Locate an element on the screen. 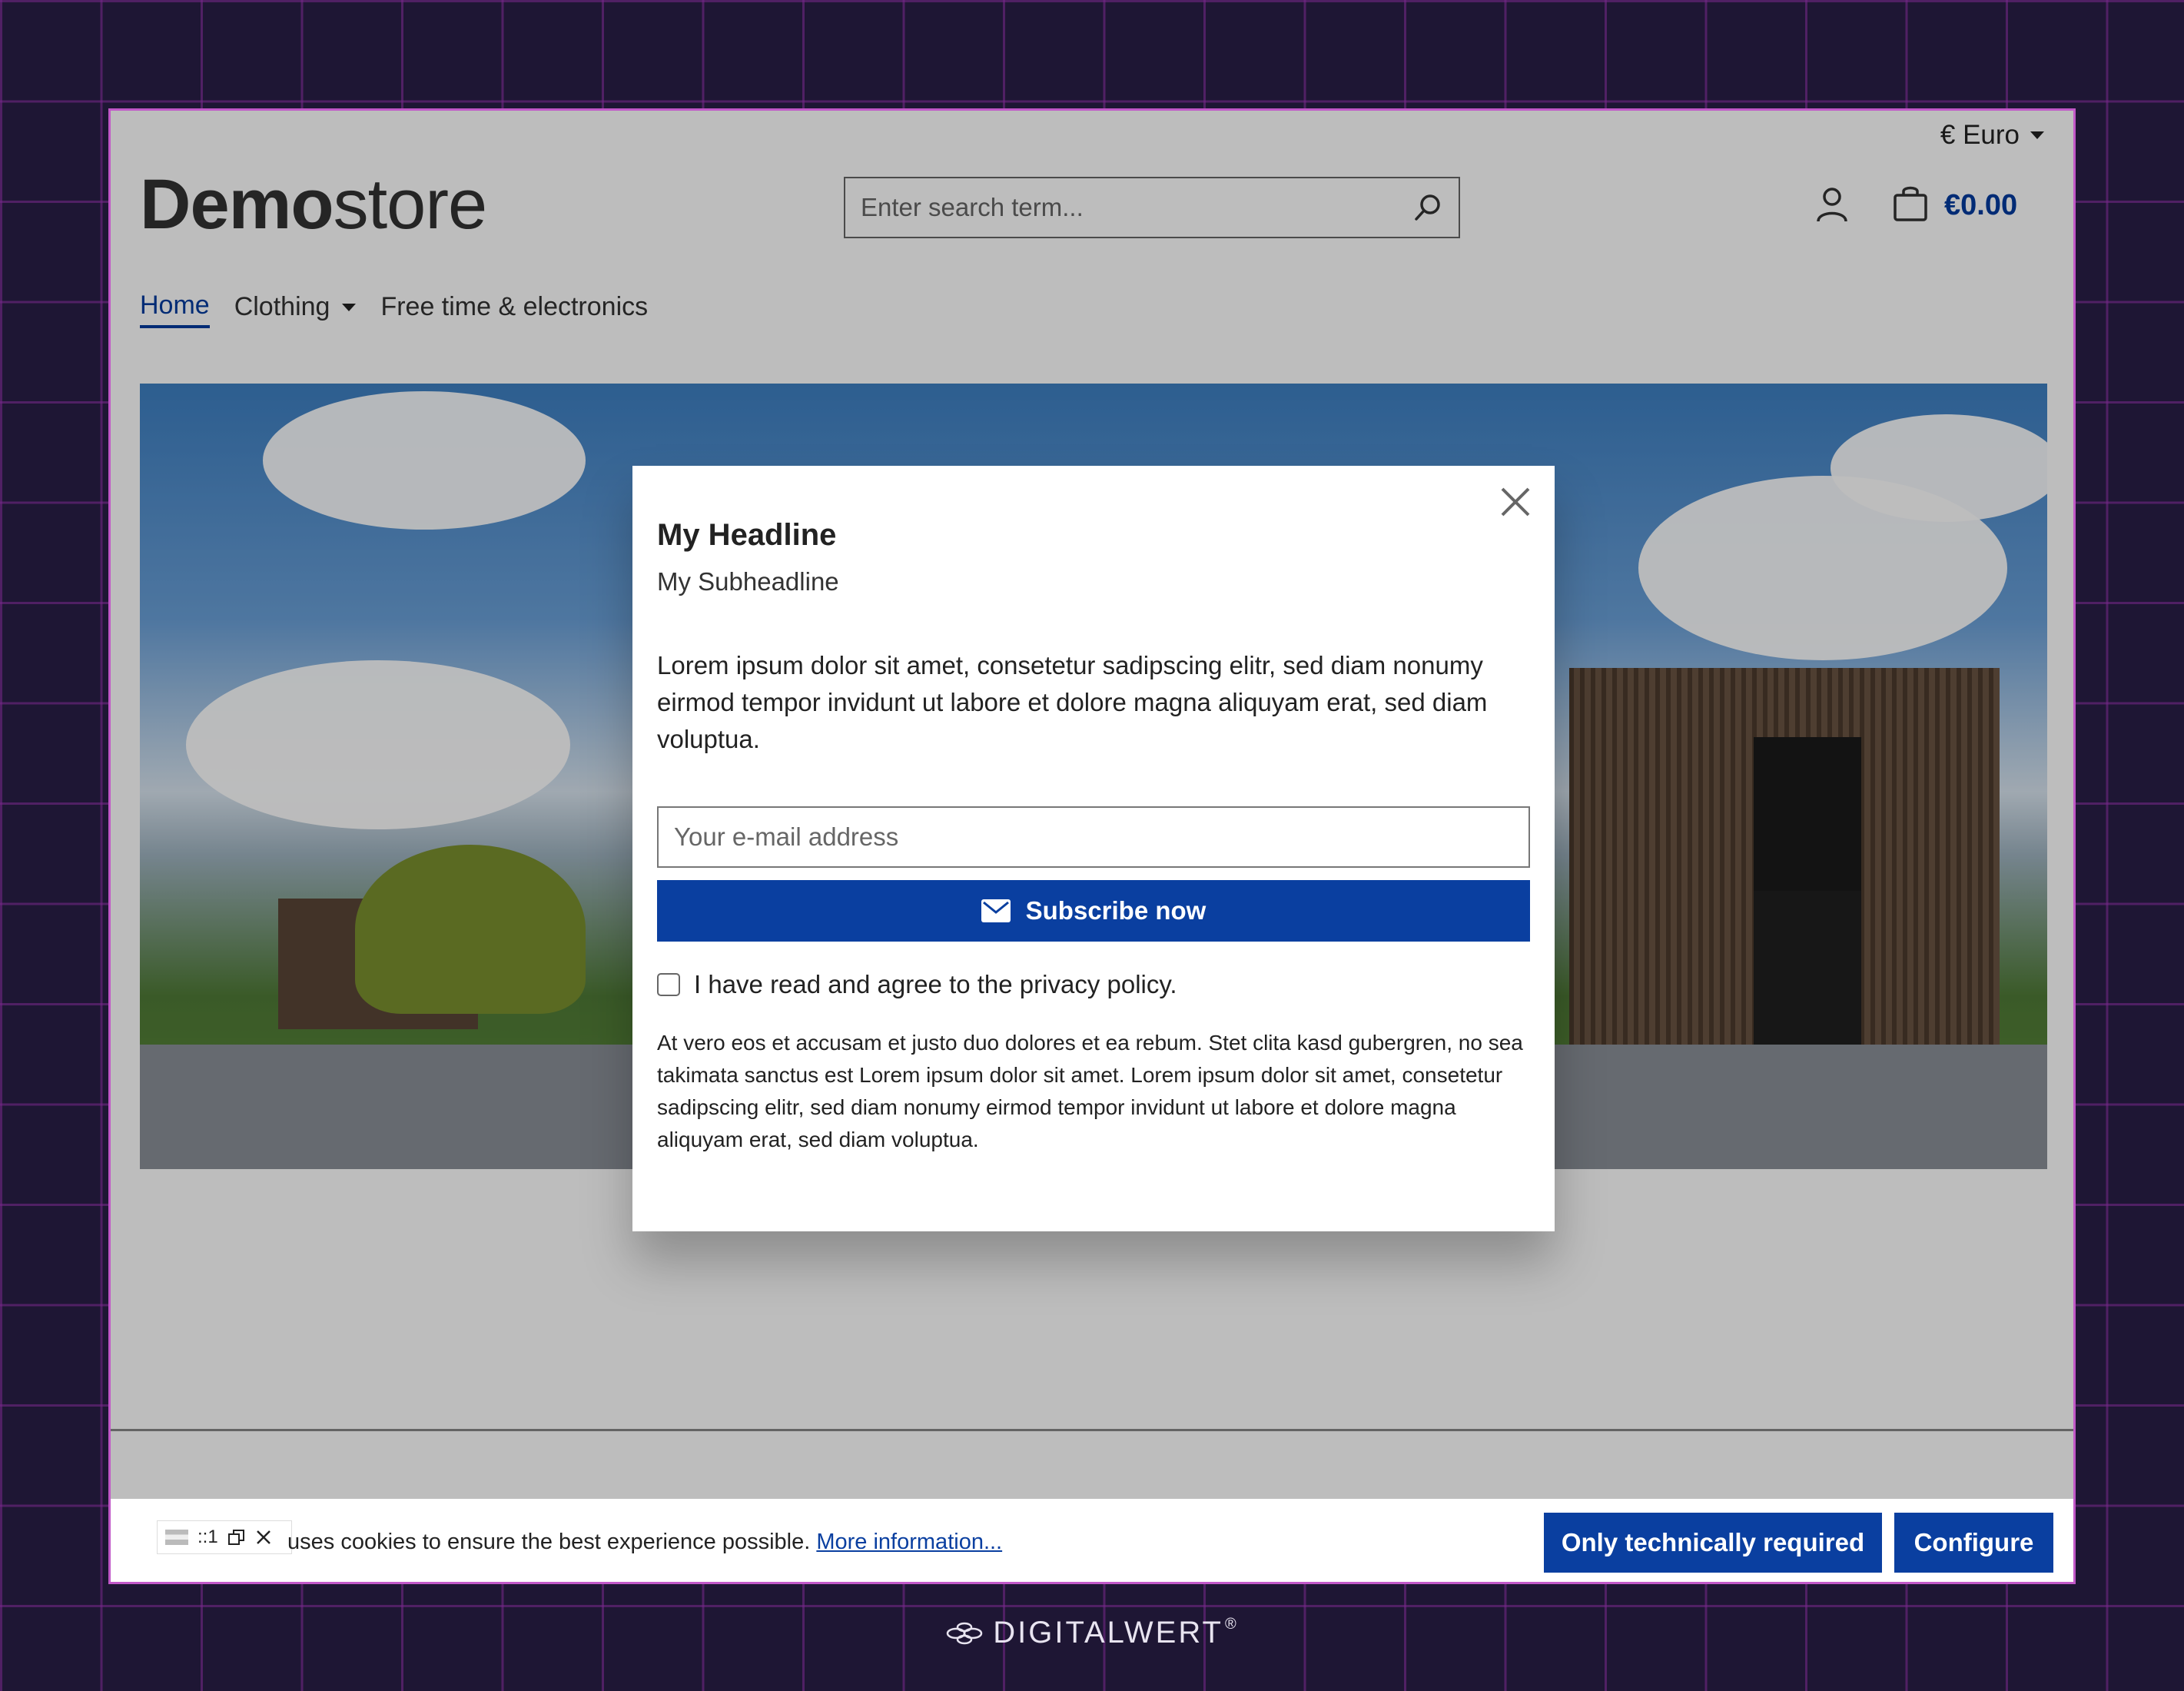  privacy-checkbox is located at coordinates (668, 985).